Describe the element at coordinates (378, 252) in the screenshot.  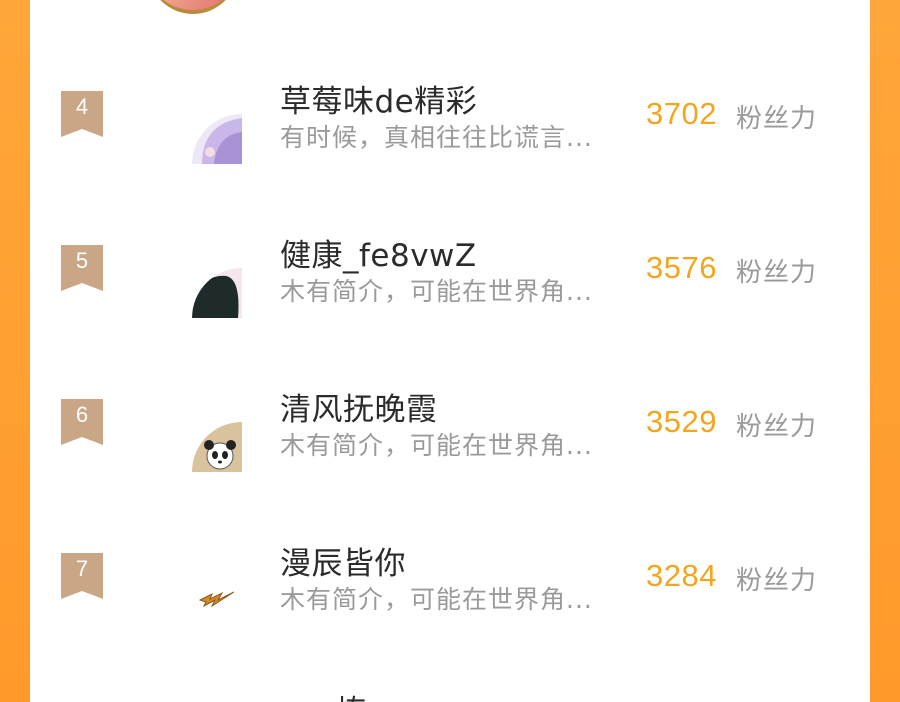
I see `user-name: 健康_fe8vwZ` at that location.